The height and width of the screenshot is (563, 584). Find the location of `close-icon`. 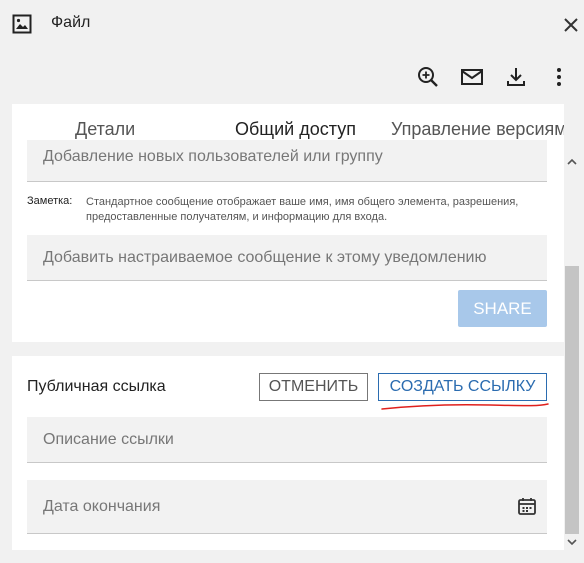

close-icon is located at coordinates (571, 25).